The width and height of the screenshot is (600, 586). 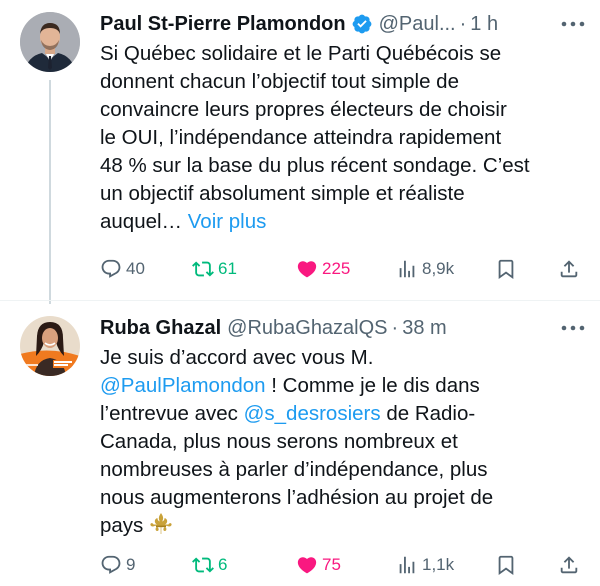 What do you see at coordinates (362, 24) in the screenshot?
I see `verified-badge-icon` at bounding box center [362, 24].